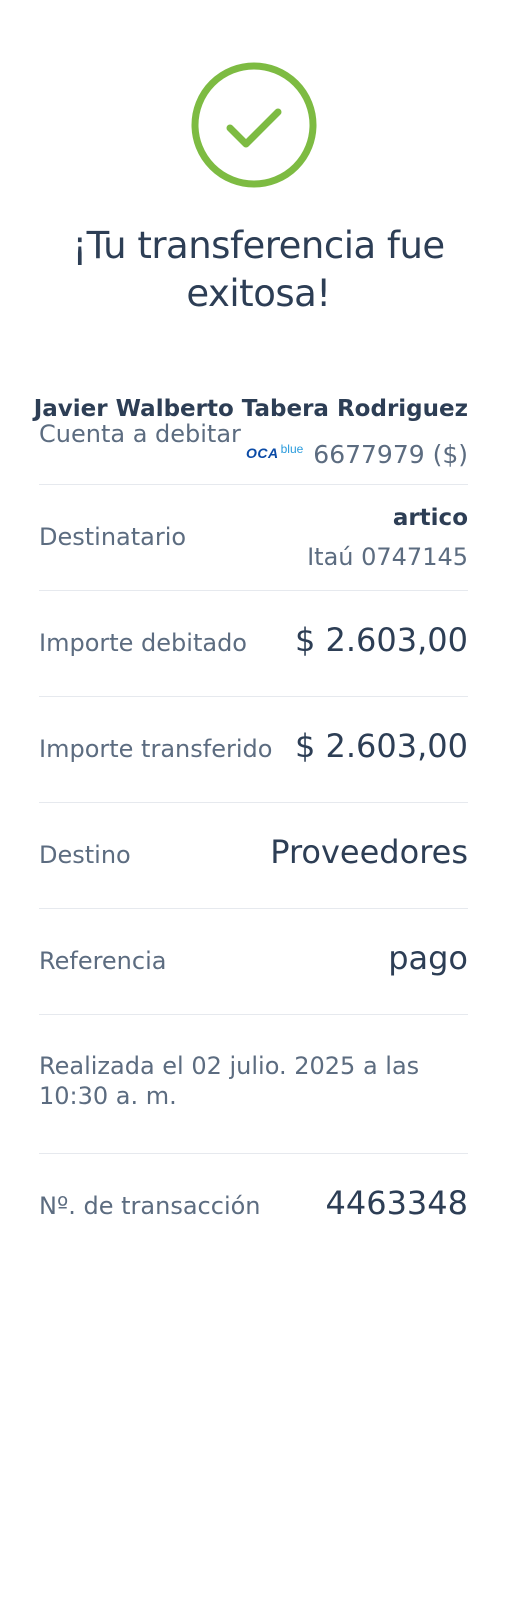  I want to click on recipient-account: Itaú 0747145, so click(387, 557).